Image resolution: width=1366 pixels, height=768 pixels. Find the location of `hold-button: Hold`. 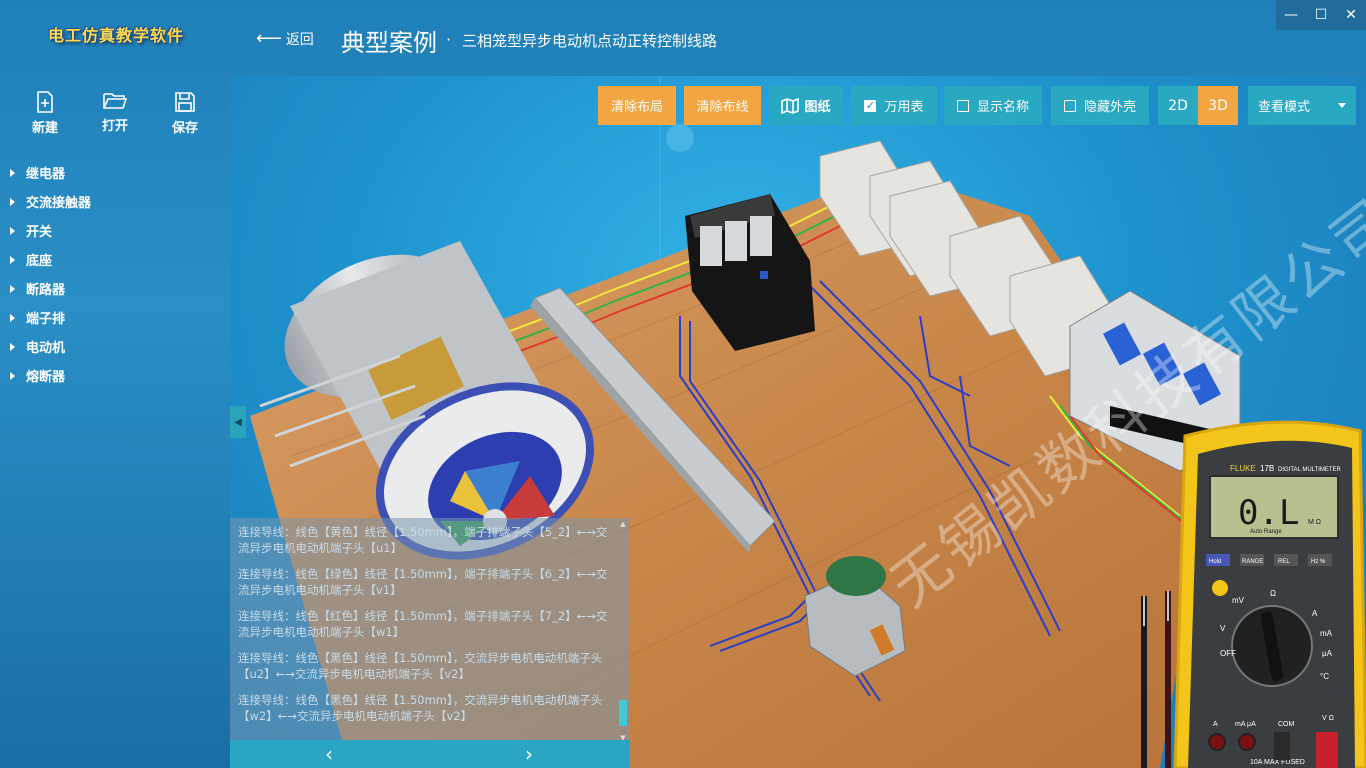

hold-button: Hold is located at coordinates (1215, 562).